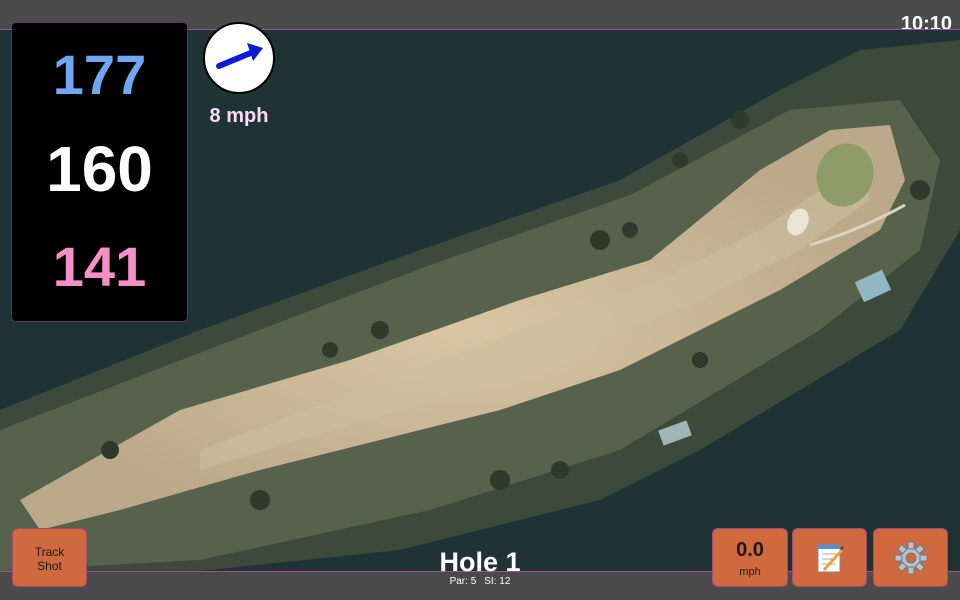 The width and height of the screenshot is (960, 600). What do you see at coordinates (99, 74) in the screenshot?
I see `back-distance: 177` at bounding box center [99, 74].